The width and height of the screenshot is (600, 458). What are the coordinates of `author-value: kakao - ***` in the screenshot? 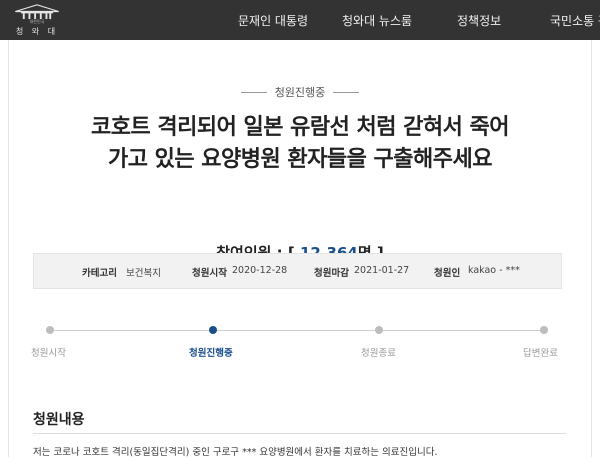 It's located at (494, 270).